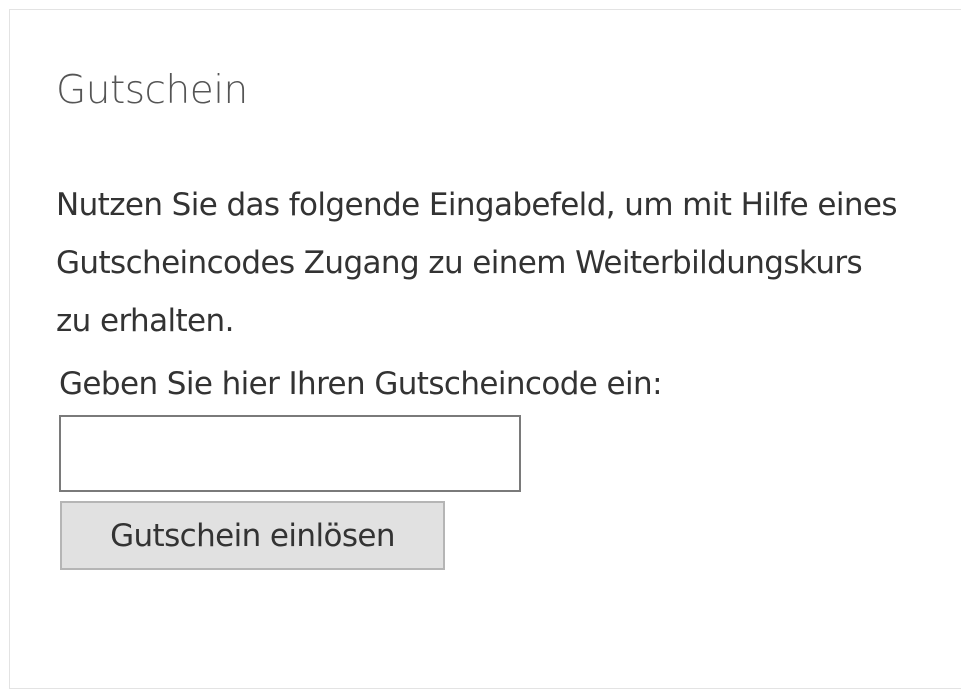 The height and width of the screenshot is (689, 961). What do you see at coordinates (290, 453) in the screenshot?
I see `voucher-code-input` at bounding box center [290, 453].